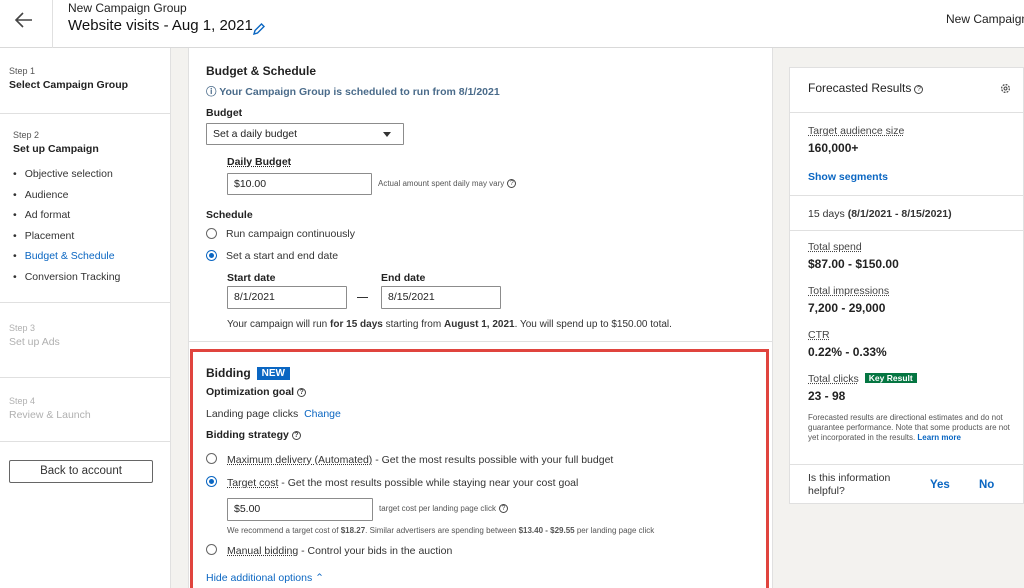 The height and width of the screenshot is (588, 1024). What do you see at coordinates (50, 415) in the screenshot?
I see `step-name: Review & Launch` at bounding box center [50, 415].